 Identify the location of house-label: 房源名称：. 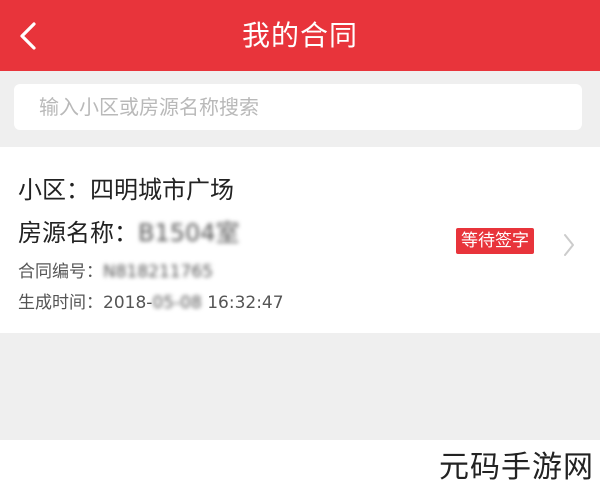
(78, 233).